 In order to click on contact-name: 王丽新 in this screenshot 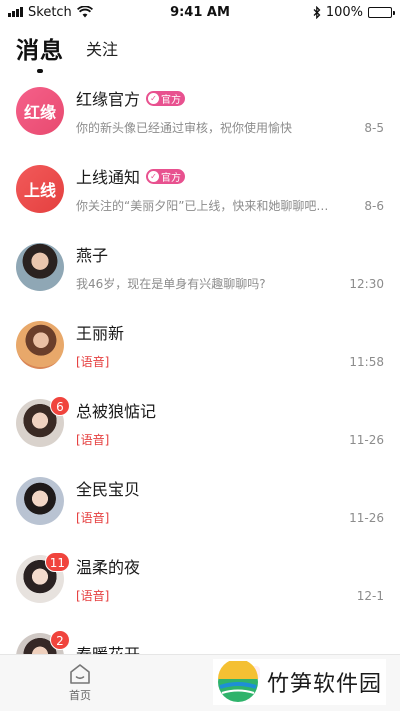, I will do `click(100, 333)`.